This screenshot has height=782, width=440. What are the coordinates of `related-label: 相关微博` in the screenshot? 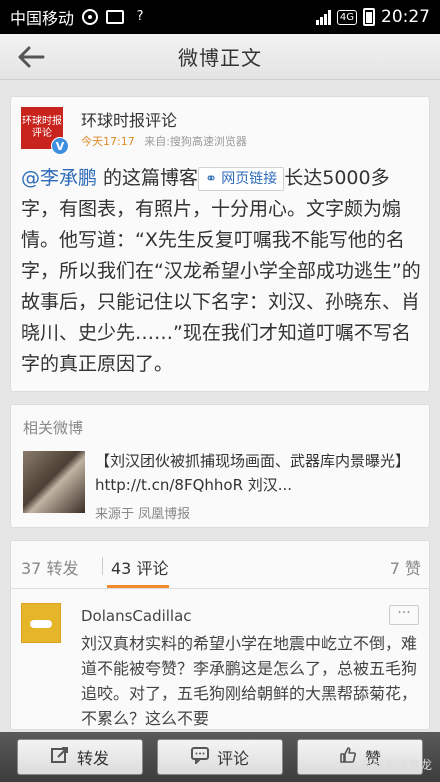 It's located at (53, 428).